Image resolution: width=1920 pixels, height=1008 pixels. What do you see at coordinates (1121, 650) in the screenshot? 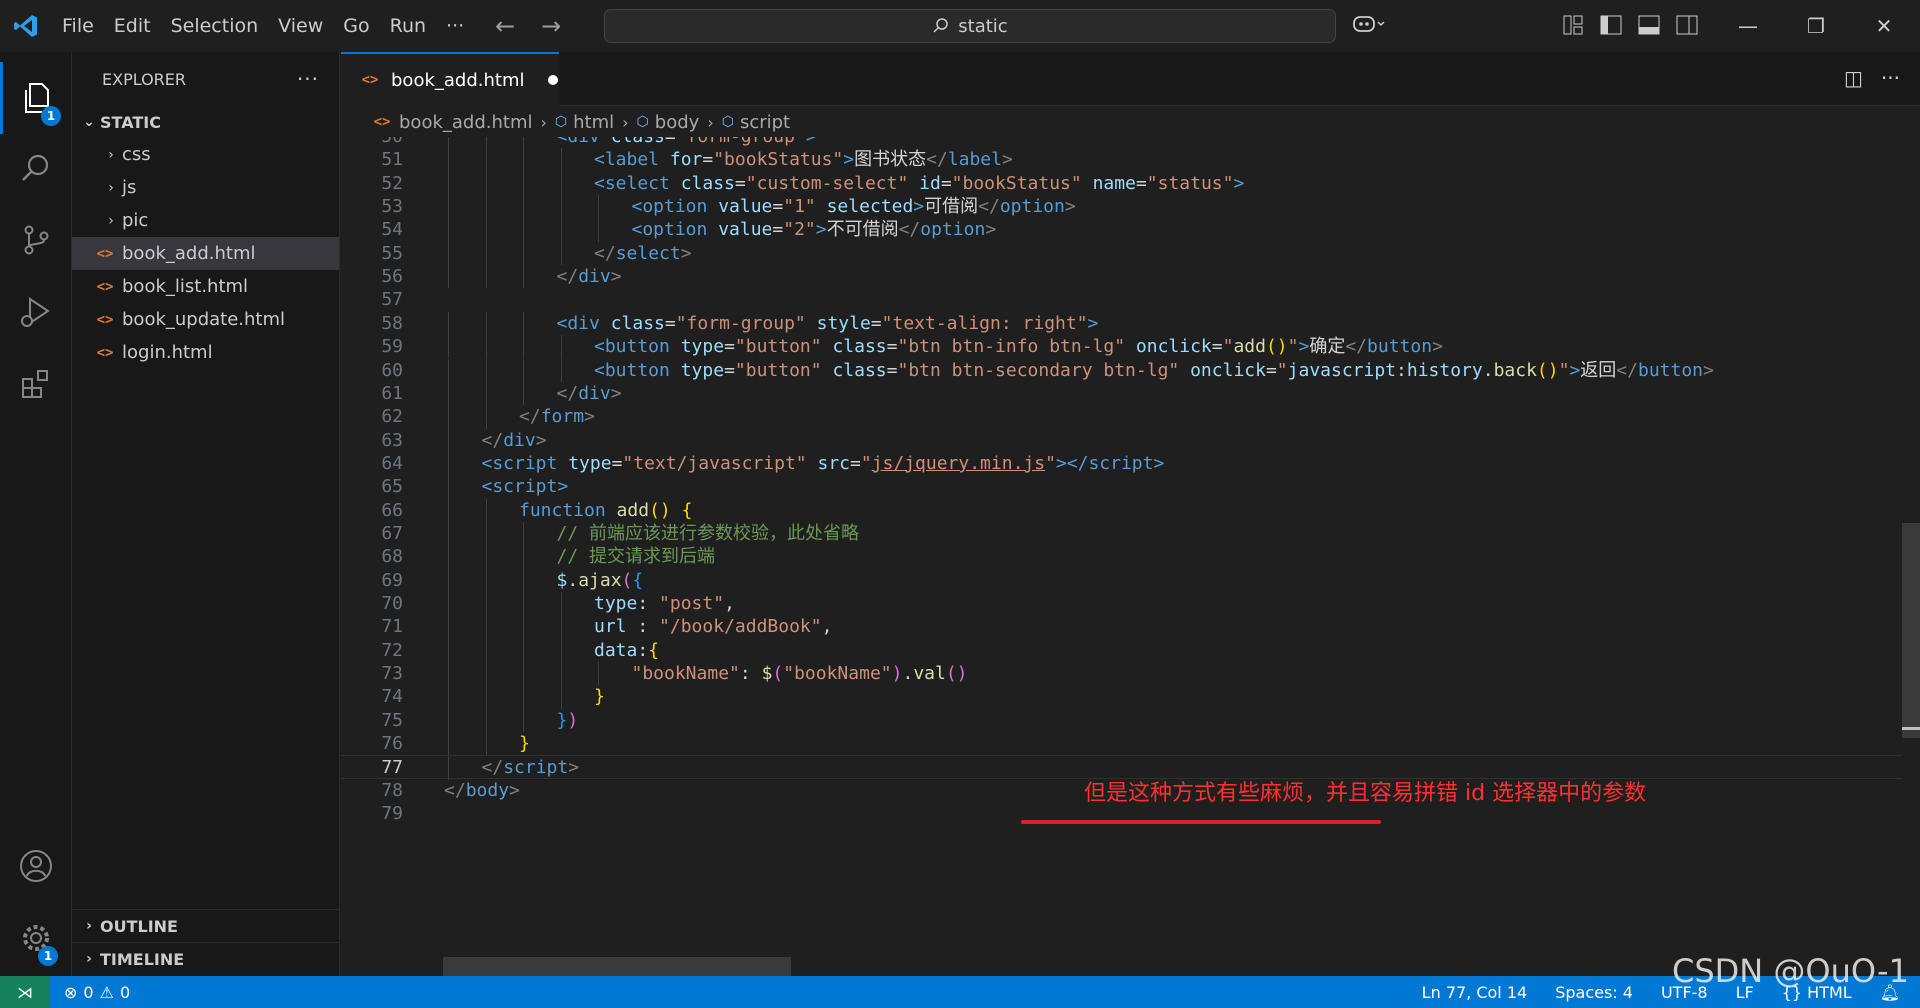
I see `code-line: 72 data:{` at bounding box center [1121, 650].